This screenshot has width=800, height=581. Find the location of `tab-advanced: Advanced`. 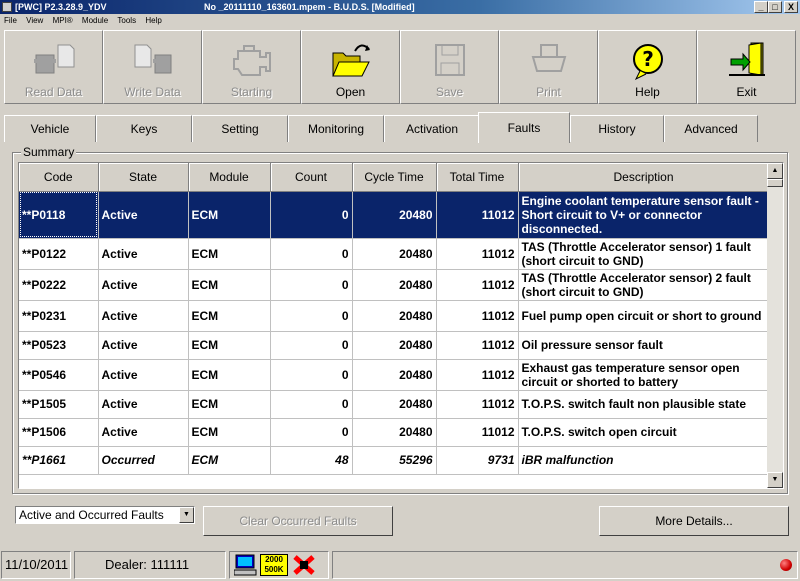

tab-advanced: Advanced is located at coordinates (711, 128).